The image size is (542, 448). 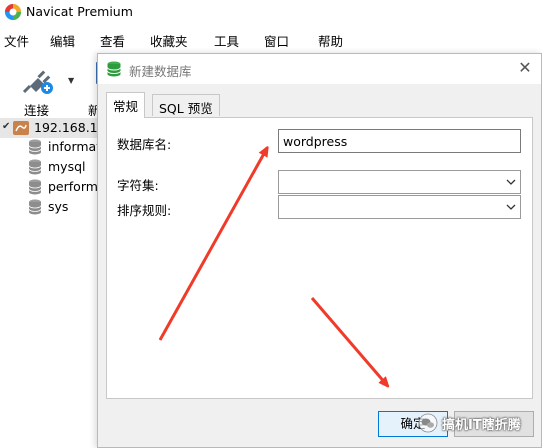 What do you see at coordinates (399, 141) in the screenshot?
I see `db-name-input` at bounding box center [399, 141].